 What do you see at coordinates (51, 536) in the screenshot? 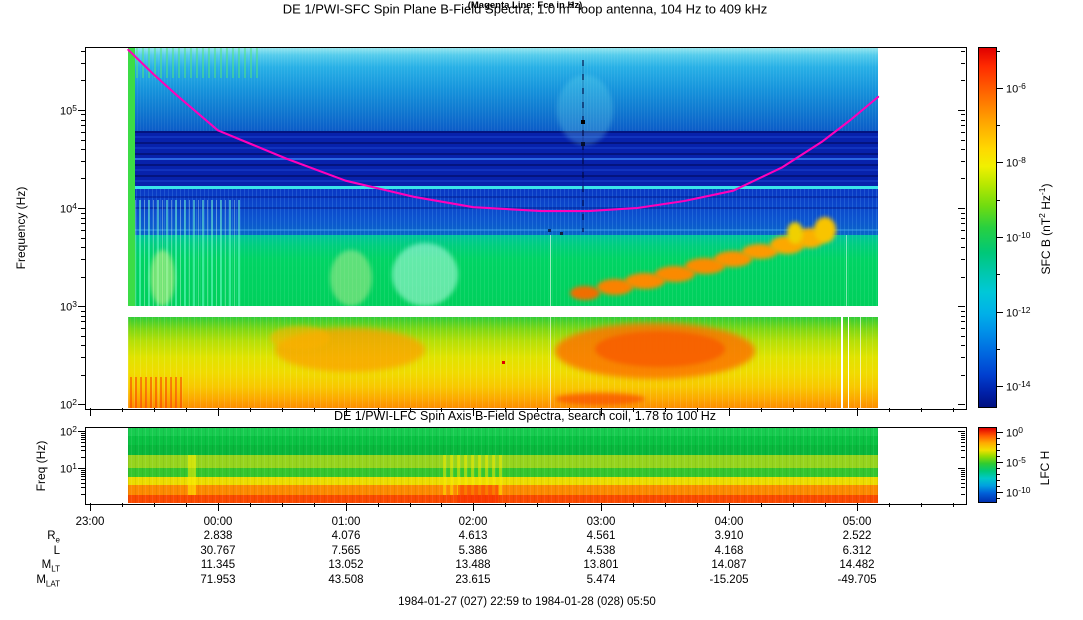
I see `eph-label-base: R` at bounding box center [51, 536].